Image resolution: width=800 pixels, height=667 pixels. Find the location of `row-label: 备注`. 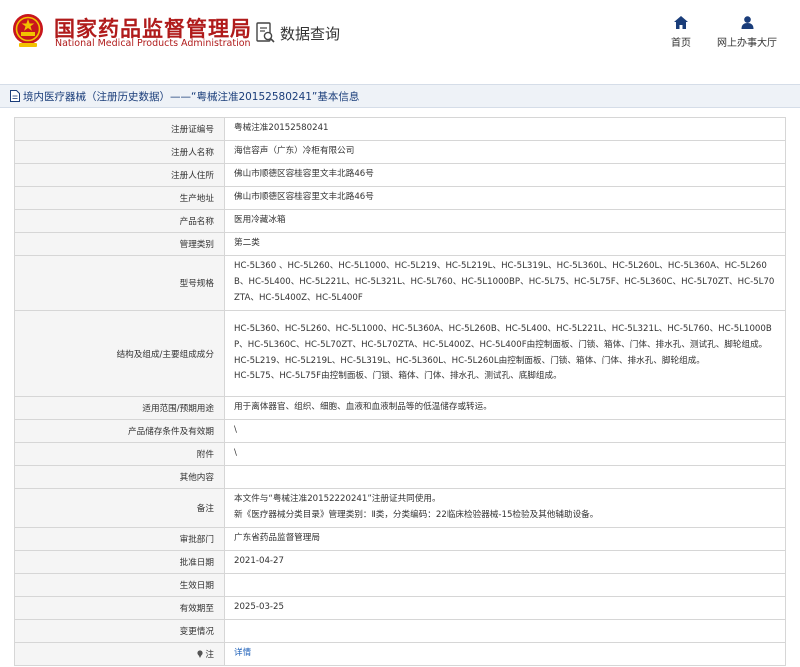

row-label: 备注 is located at coordinates (119, 508).